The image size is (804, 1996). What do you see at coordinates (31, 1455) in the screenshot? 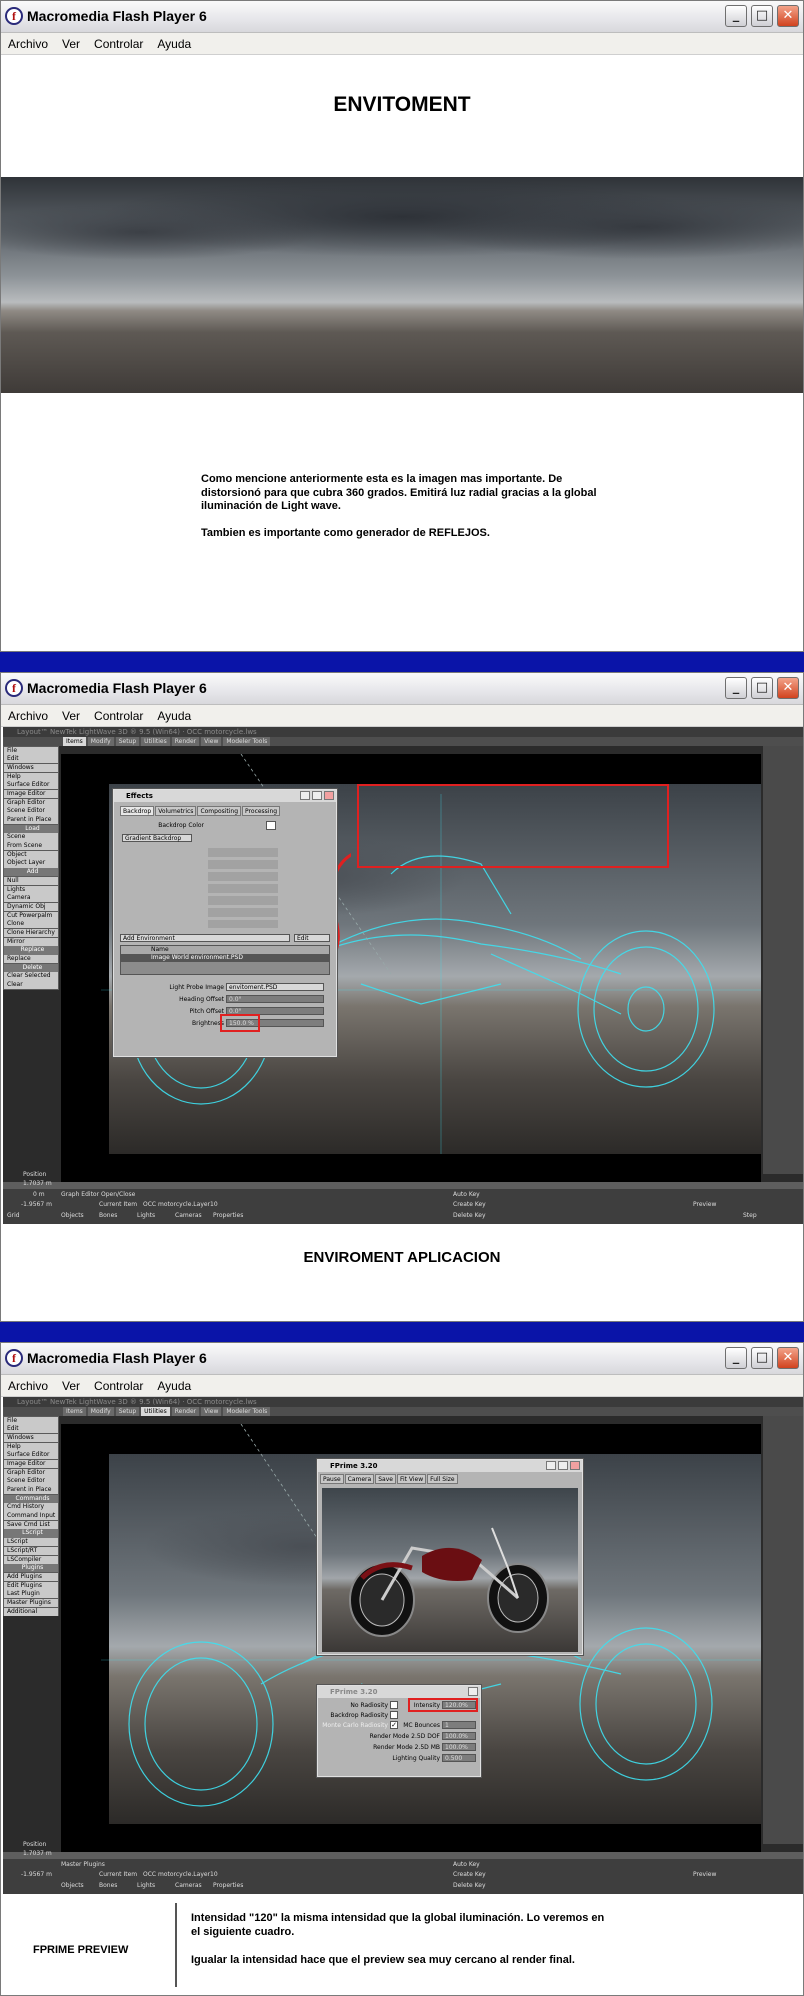
I see `sidebar-item-surface-editor: Surface Editor` at bounding box center [31, 1455].